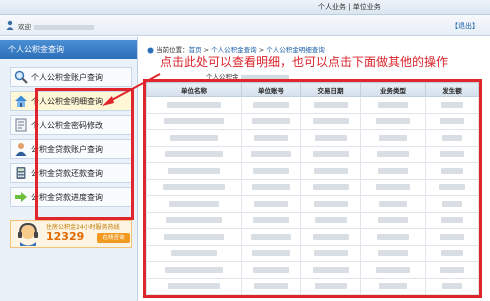 The width and height of the screenshot is (490, 301). Describe the element at coordinates (349, 7) in the screenshot. I see `top-nav: 个人业务 | 单位业务` at that location.